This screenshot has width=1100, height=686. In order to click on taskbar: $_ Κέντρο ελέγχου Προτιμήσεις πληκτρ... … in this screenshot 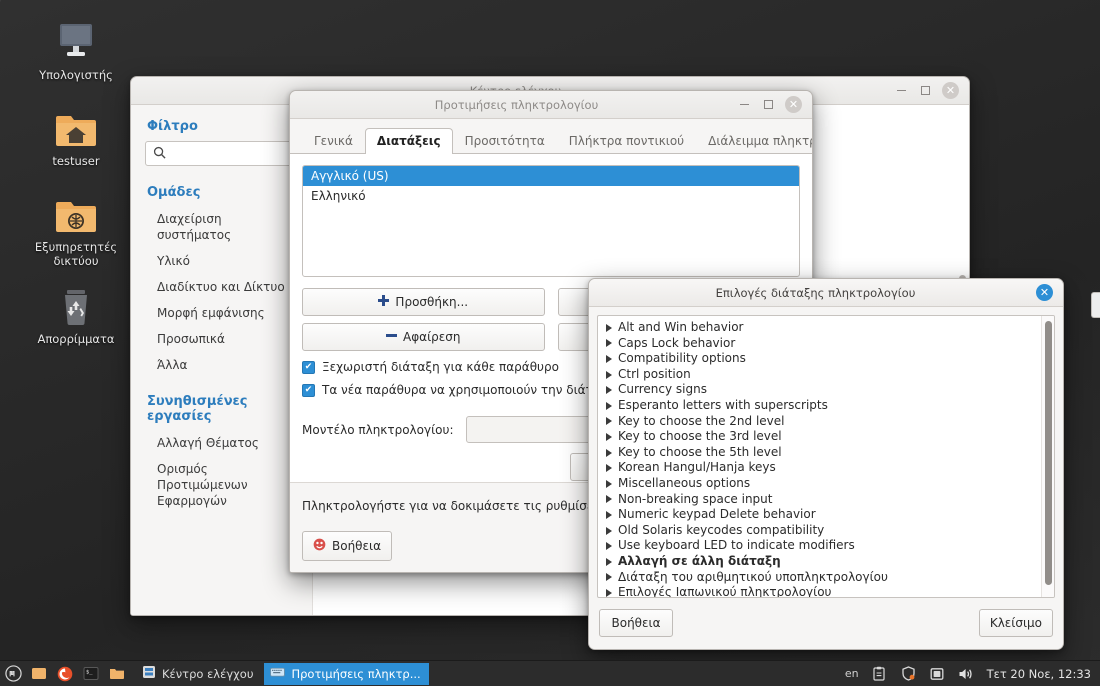, I will do `click(550, 673)`.